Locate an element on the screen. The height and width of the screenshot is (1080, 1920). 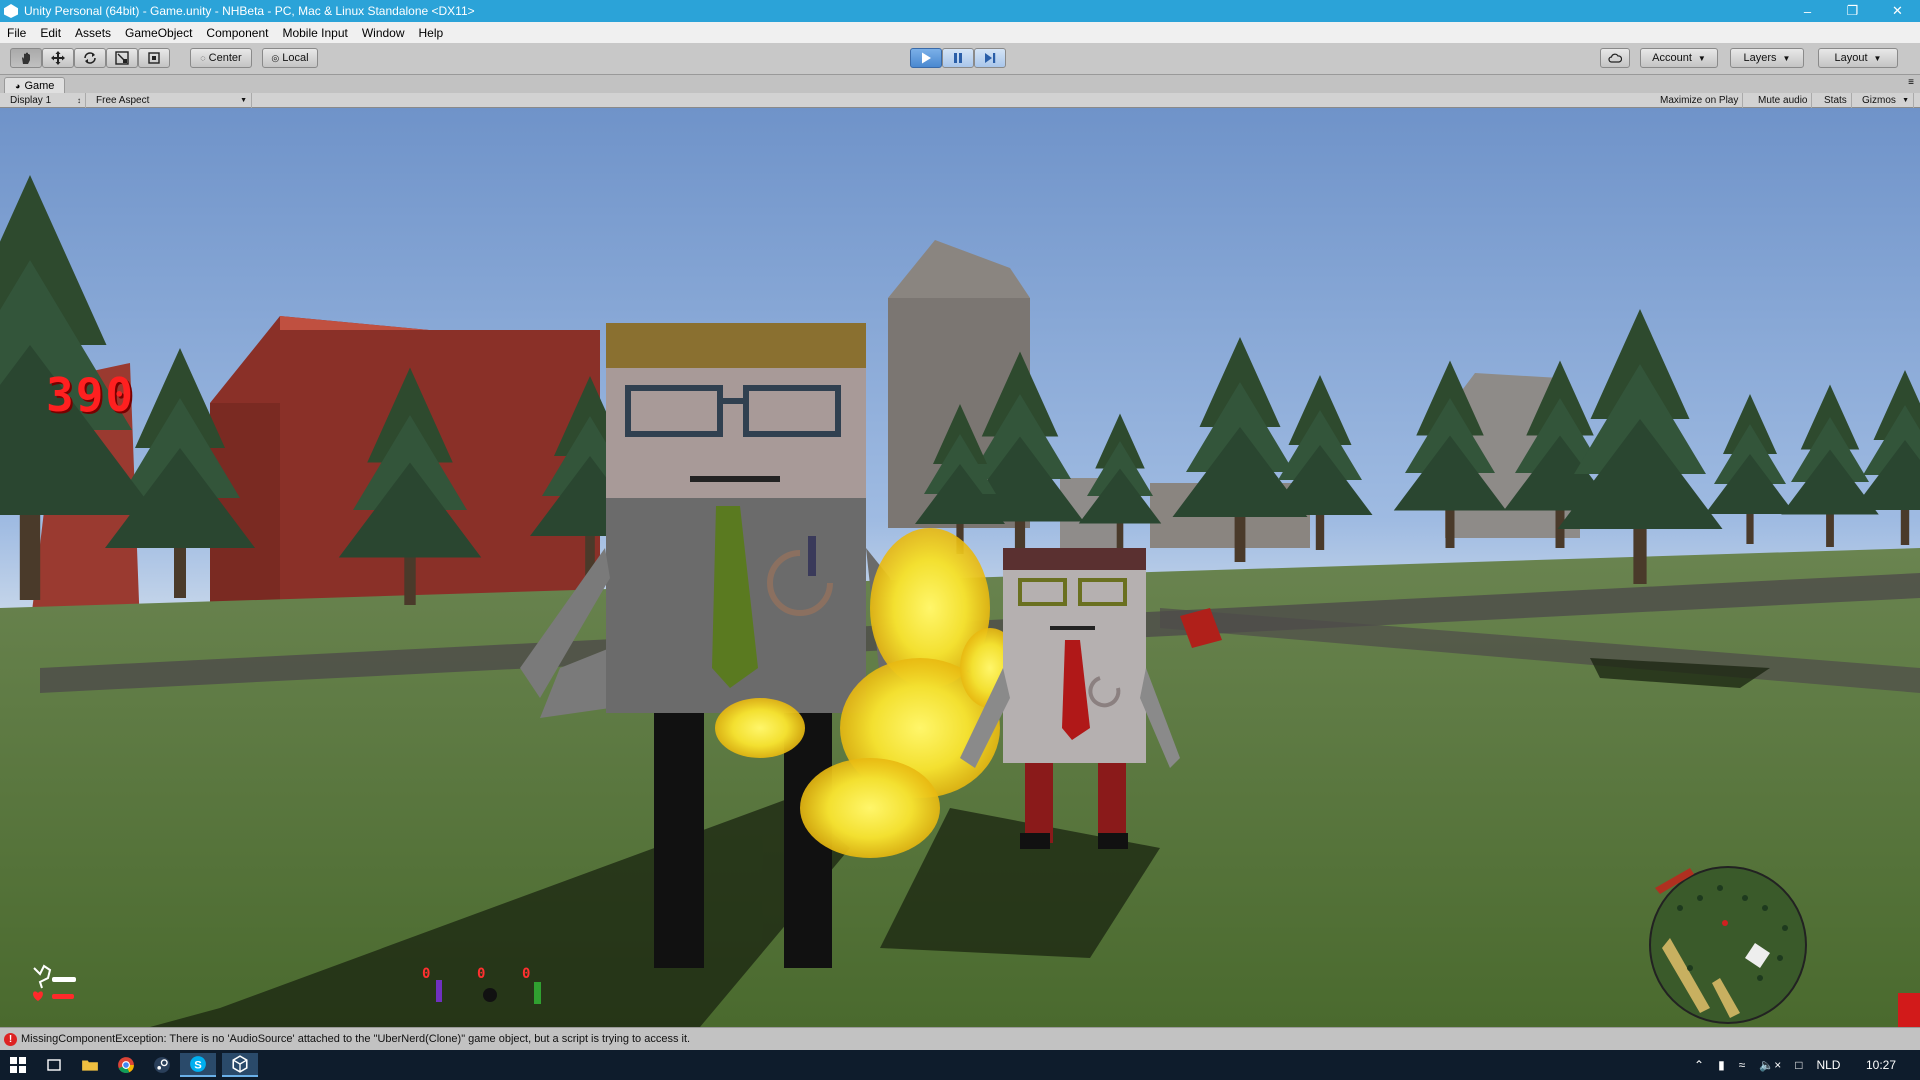
pivot-center-button: ◌ Center is located at coordinates (221, 58).